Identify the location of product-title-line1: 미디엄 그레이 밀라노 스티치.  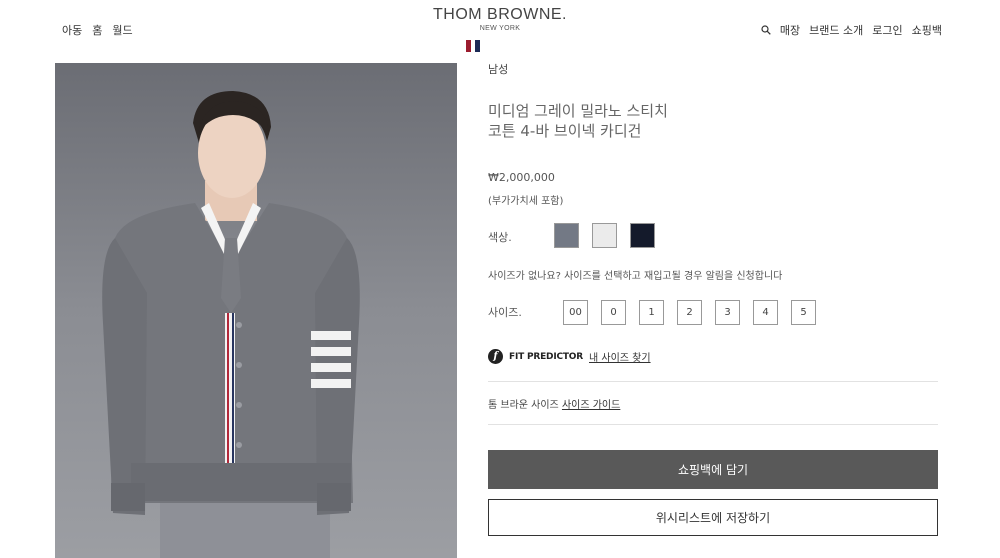
(578, 111).